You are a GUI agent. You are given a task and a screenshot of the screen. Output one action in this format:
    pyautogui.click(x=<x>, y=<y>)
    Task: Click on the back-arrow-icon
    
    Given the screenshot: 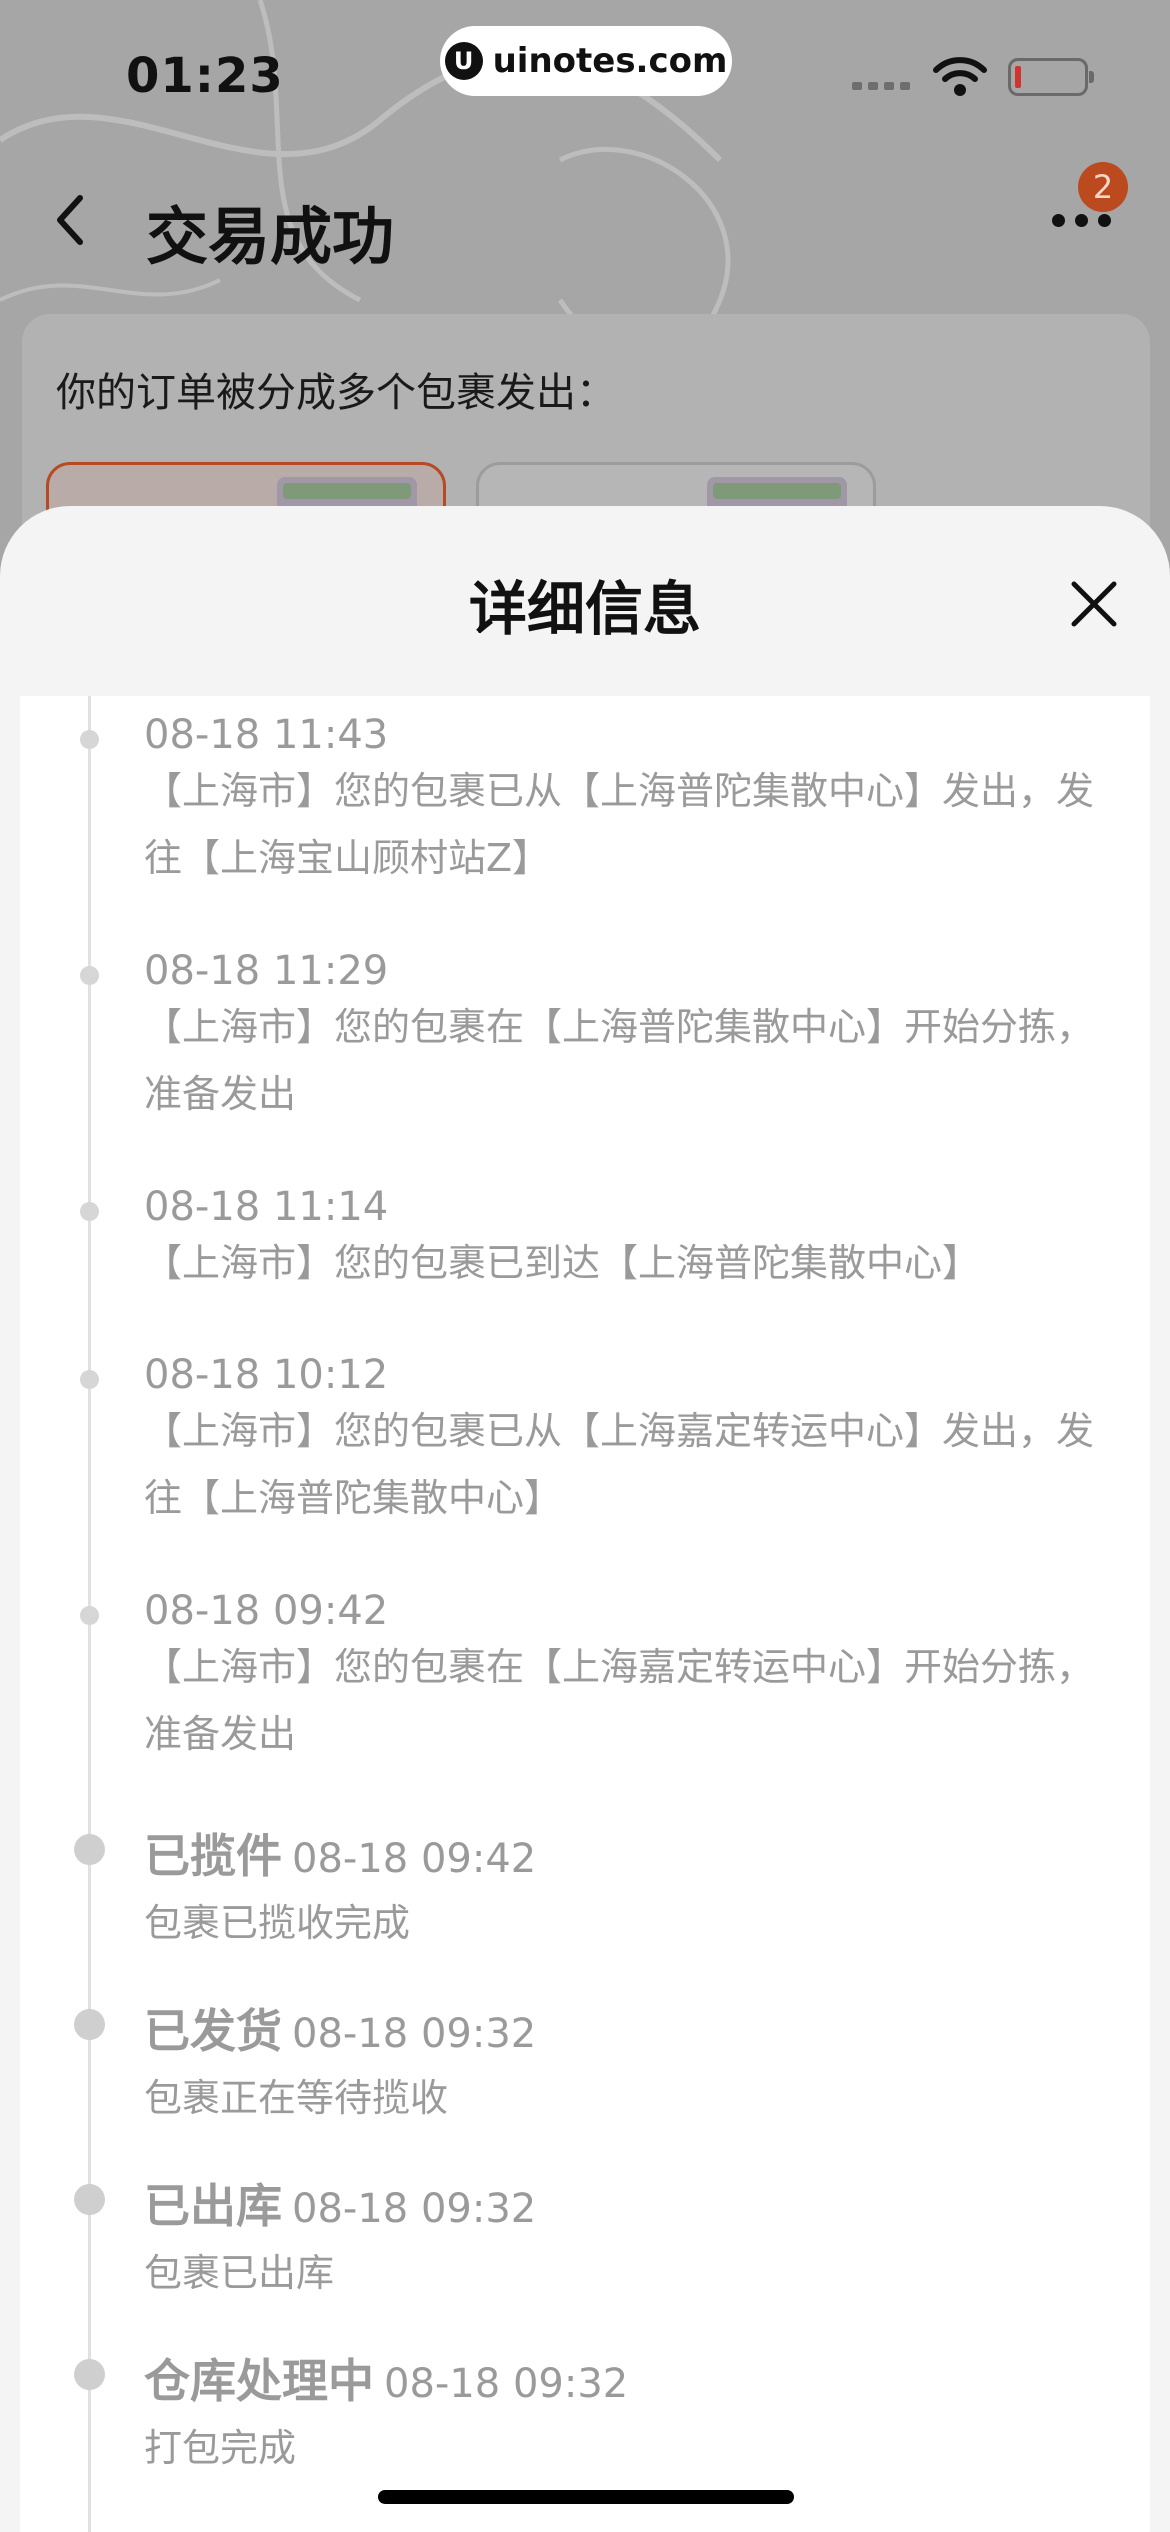 What is the action you would take?
    pyautogui.click(x=70, y=220)
    